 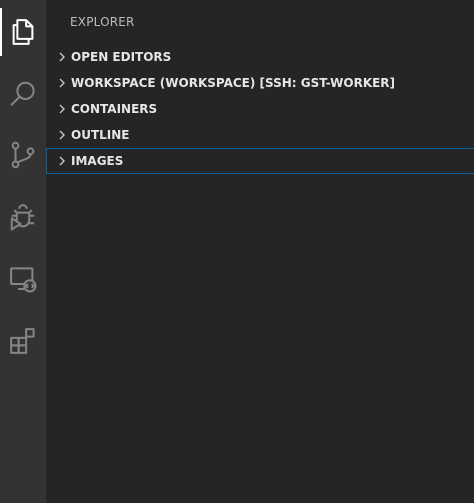 What do you see at coordinates (233, 83) in the screenshot?
I see `section-label: WORKSPACE (WORKSPACE) [SSH: GST-WORKER]` at bounding box center [233, 83].